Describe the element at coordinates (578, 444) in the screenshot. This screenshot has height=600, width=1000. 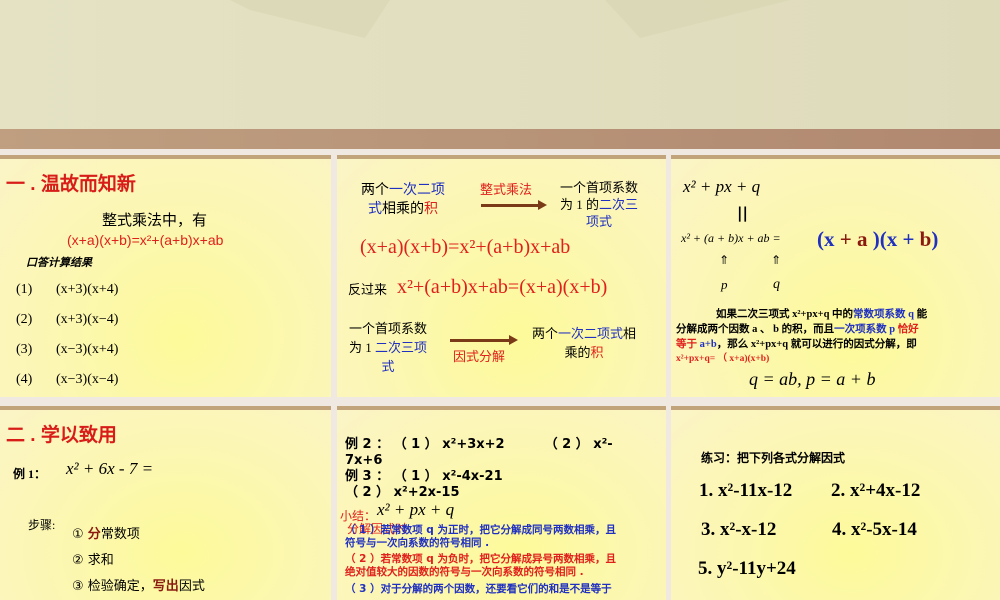
I see `text: （ 2 ） x²-` at that location.